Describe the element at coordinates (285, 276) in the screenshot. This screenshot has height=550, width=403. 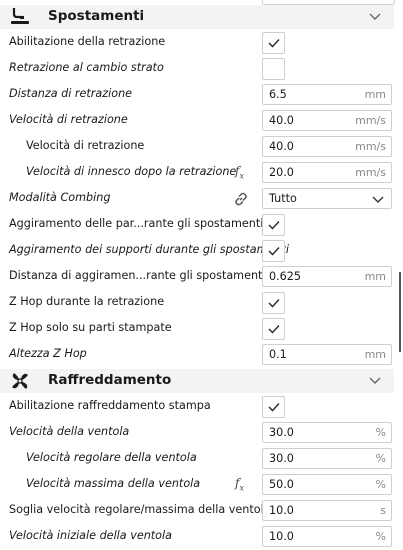
I see `field-value: 0.625` at that location.